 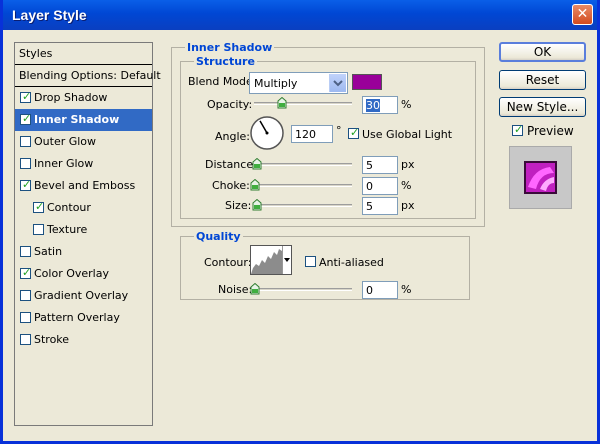 What do you see at coordinates (222, 81) in the screenshot?
I see `blend-mode-label: Blend Mode:` at bounding box center [222, 81].